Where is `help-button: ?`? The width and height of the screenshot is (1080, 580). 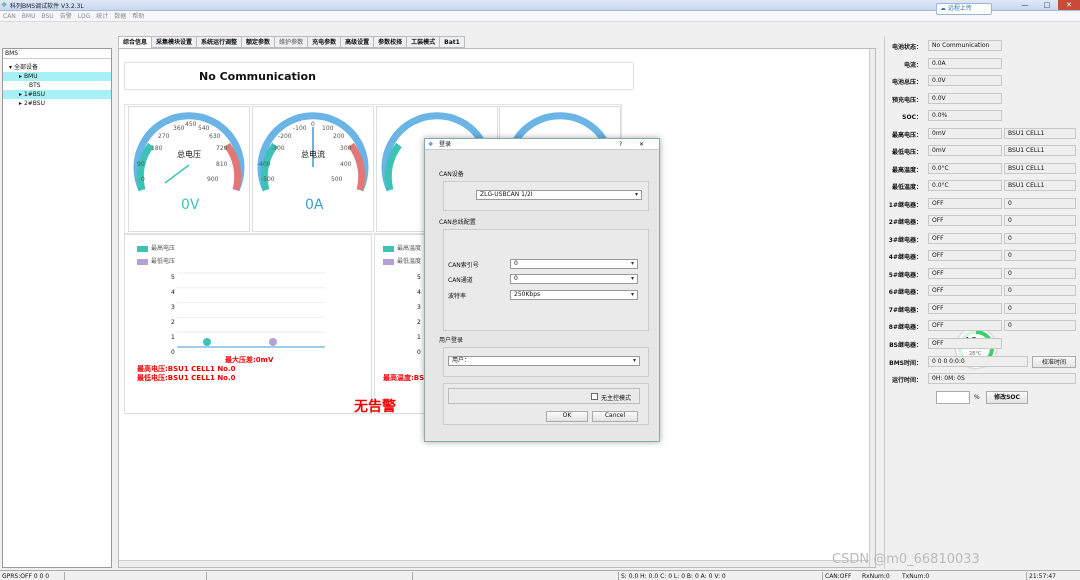
help-button: ? is located at coordinates (620, 144).